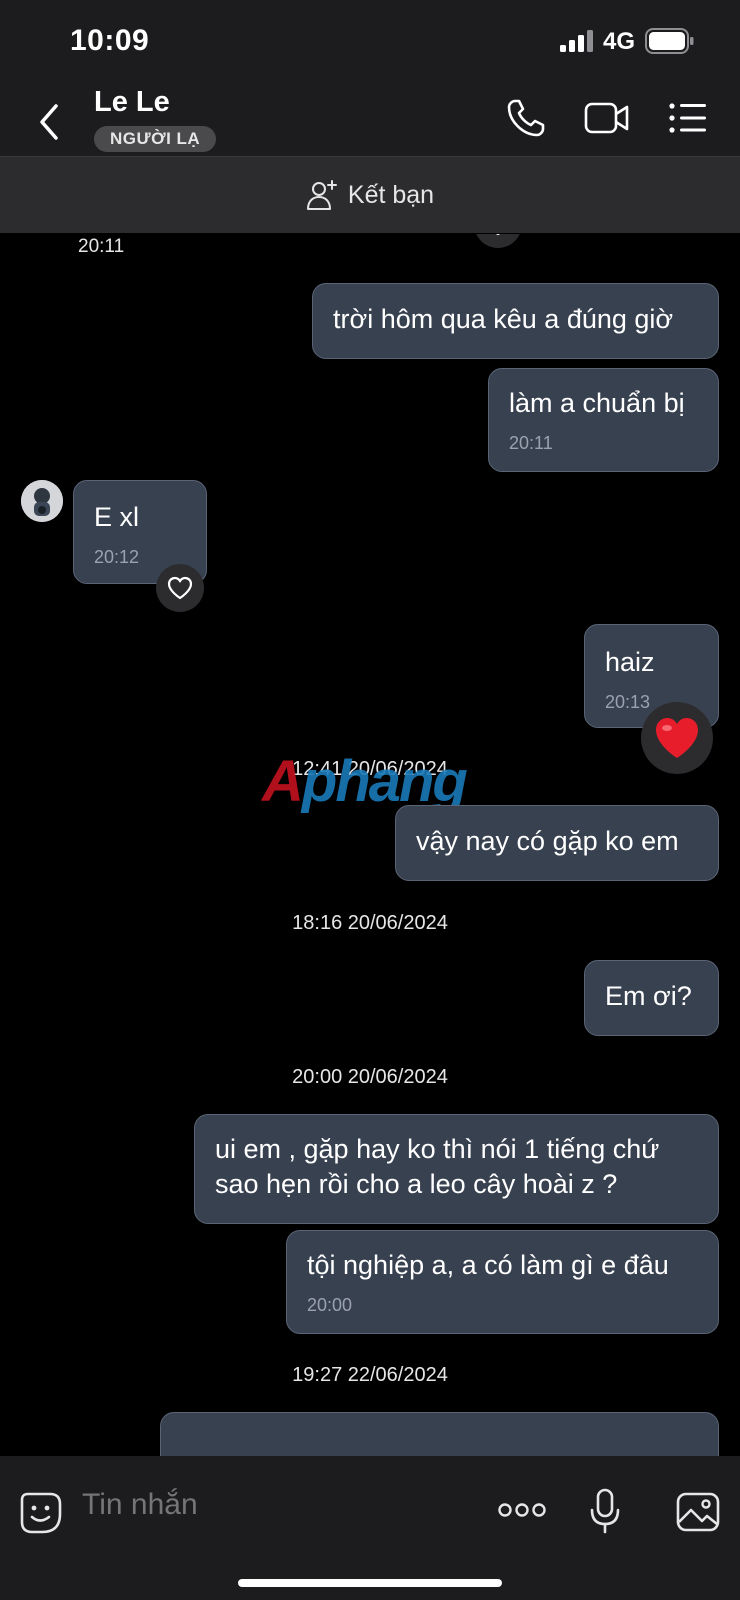  What do you see at coordinates (677, 738) in the screenshot?
I see `red-heart-icon` at bounding box center [677, 738].